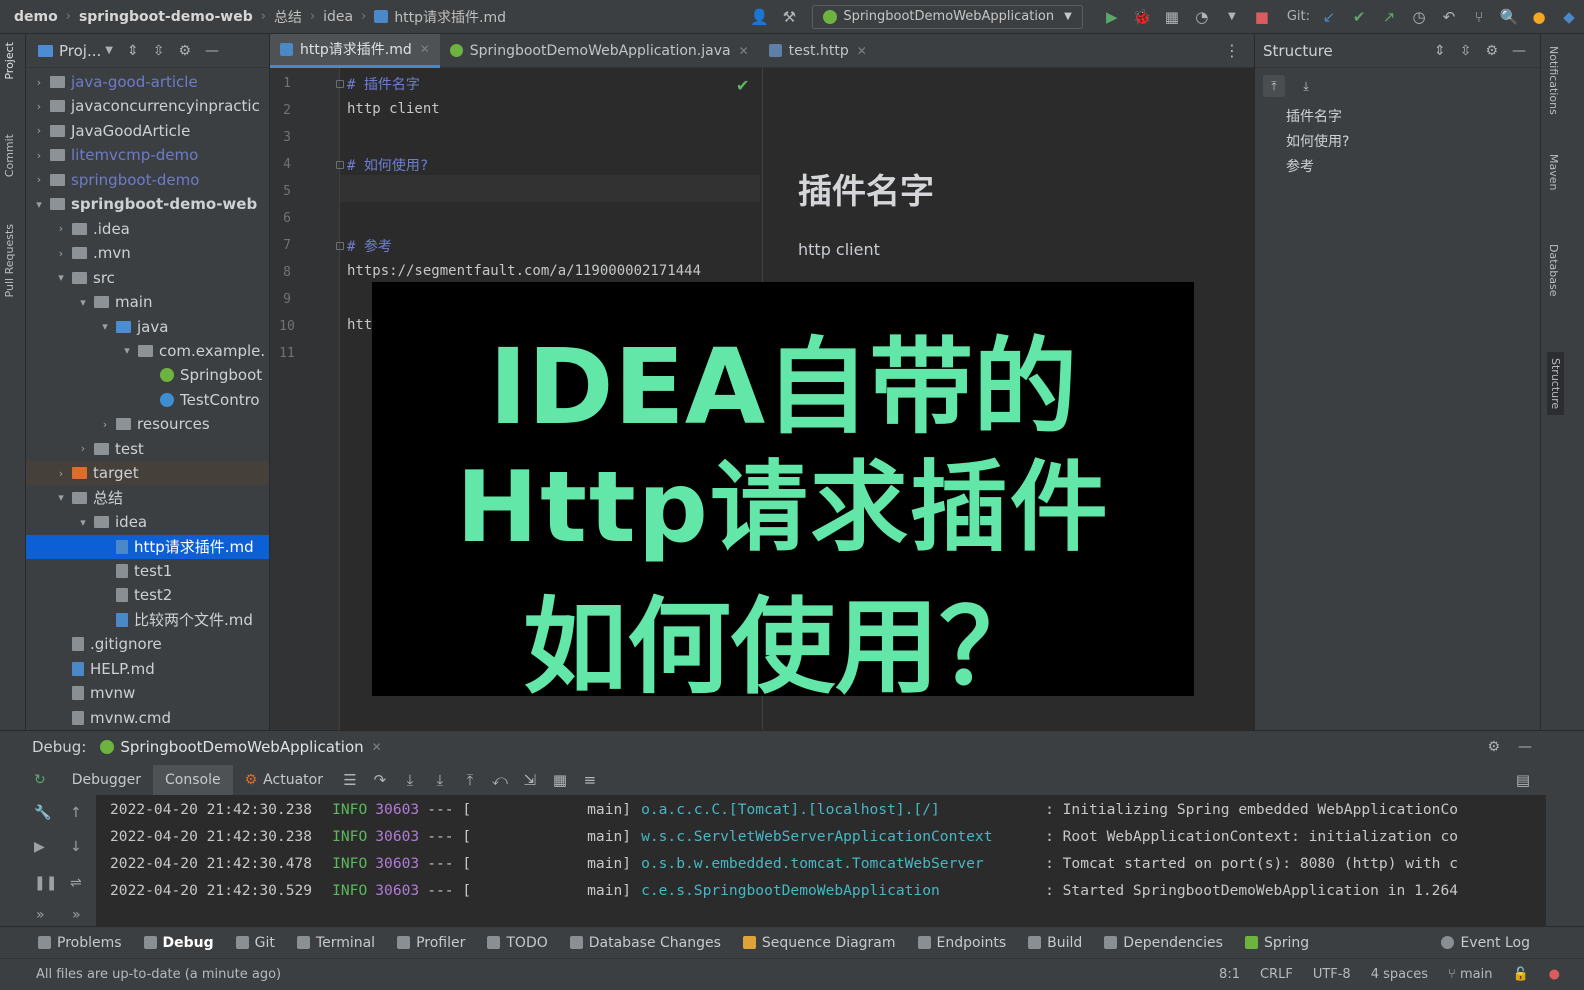  Describe the element at coordinates (645, 943) in the screenshot. I see `tool-database-changes: Database Changes` at that location.